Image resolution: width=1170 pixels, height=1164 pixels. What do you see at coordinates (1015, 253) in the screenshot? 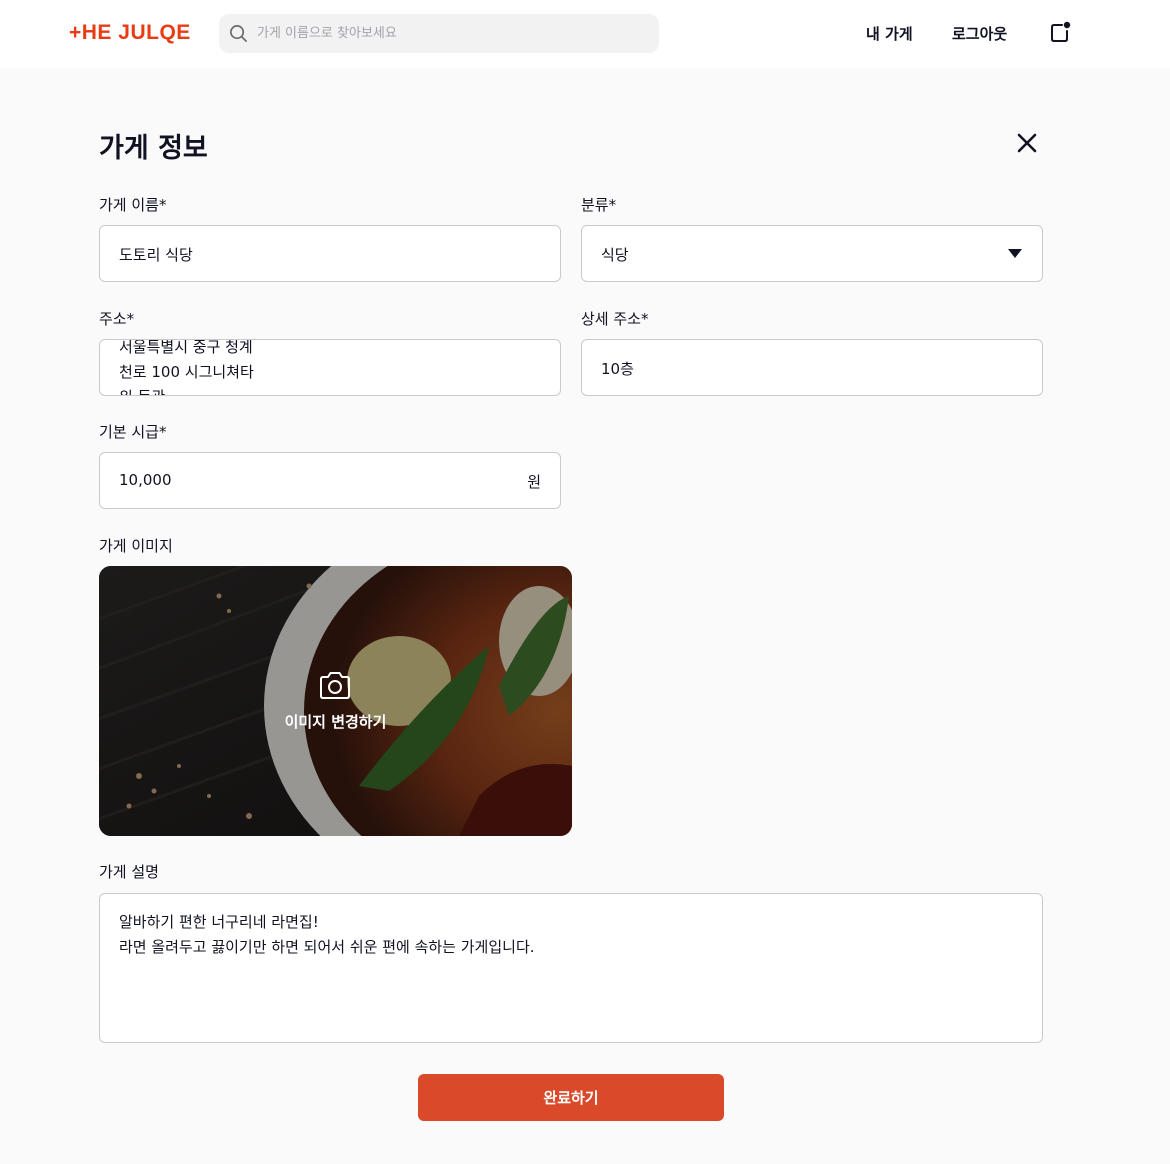
I see `caret-down-icon` at bounding box center [1015, 253].